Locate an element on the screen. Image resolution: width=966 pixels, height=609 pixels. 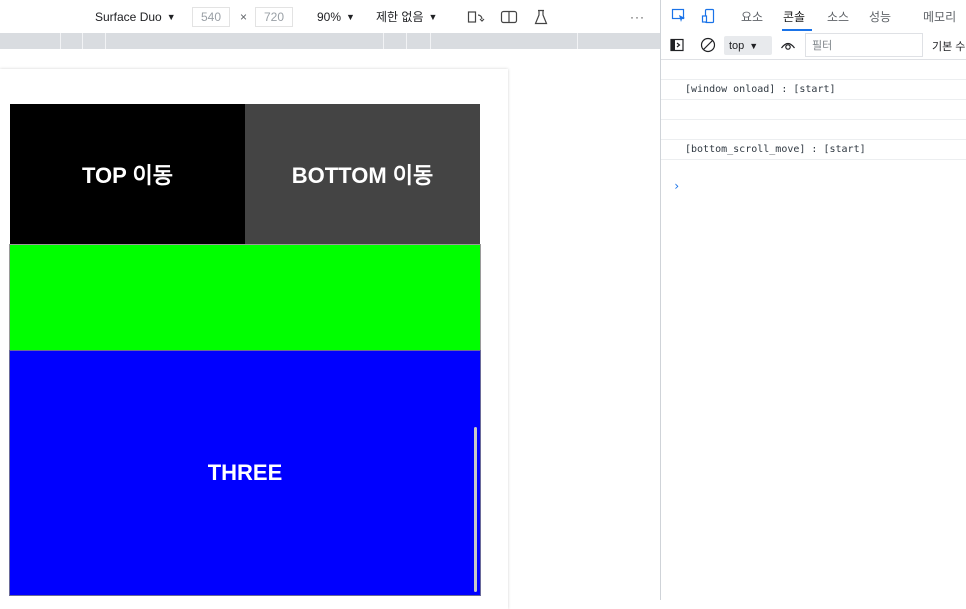
tab-sources: 소스 is located at coordinates (838, 16).